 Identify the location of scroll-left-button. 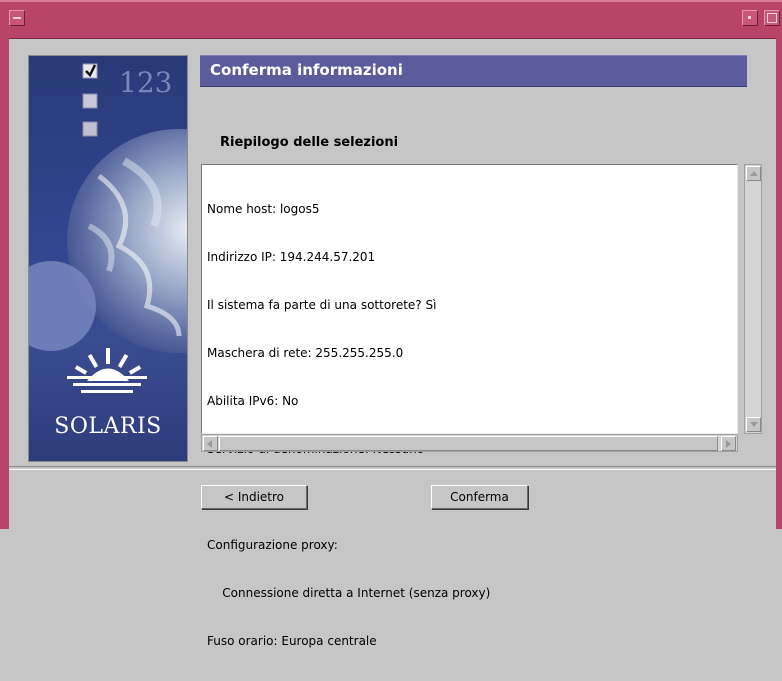
(210, 443).